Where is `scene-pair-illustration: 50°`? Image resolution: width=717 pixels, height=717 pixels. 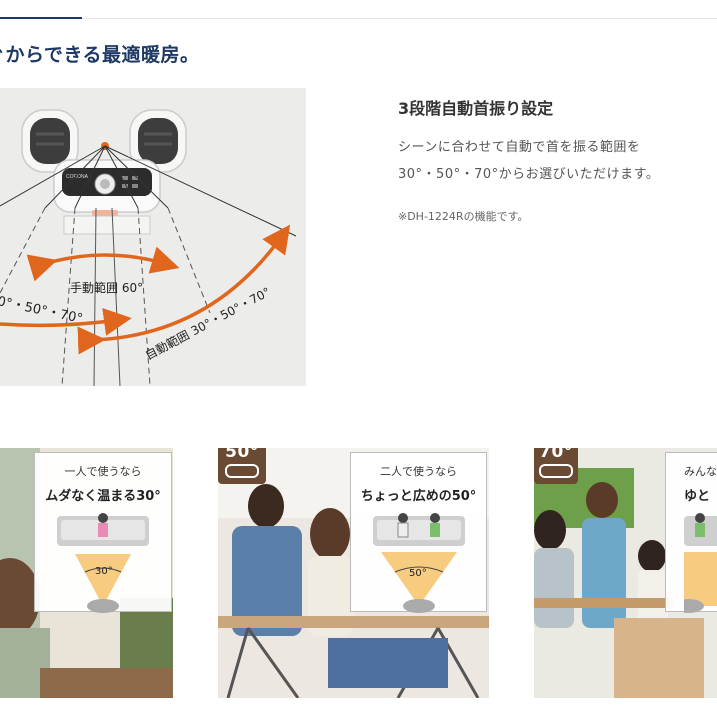
scene-pair-illustration: 50° is located at coordinates (419, 563).